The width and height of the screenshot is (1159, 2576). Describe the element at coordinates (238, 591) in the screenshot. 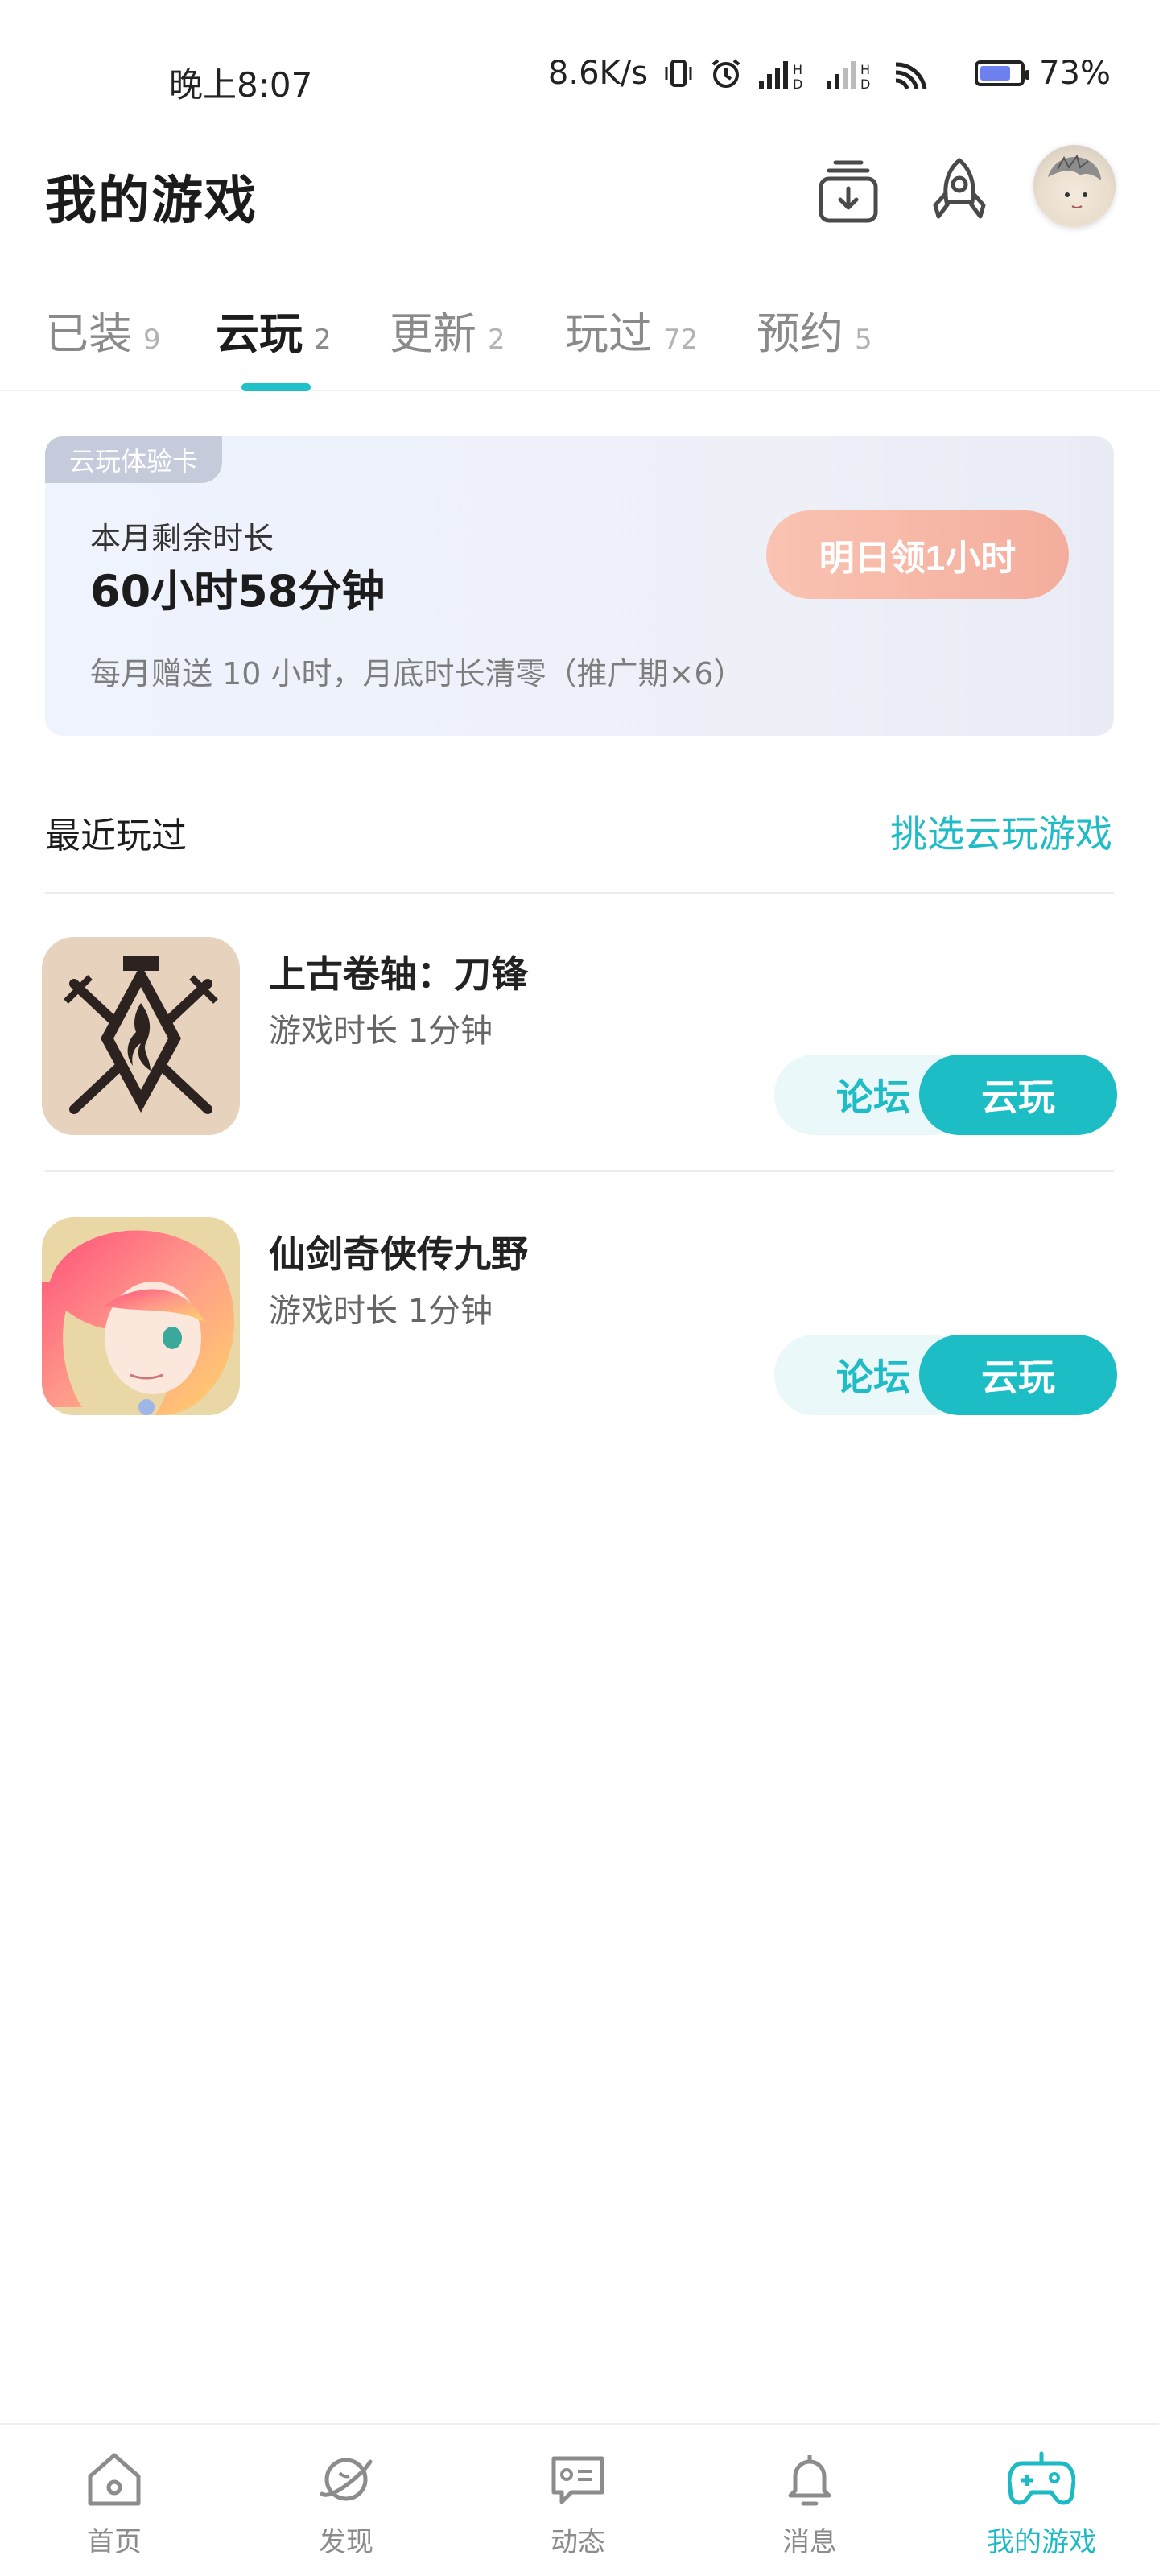

I see `remaining-time-value: 60小时58分钟` at that location.